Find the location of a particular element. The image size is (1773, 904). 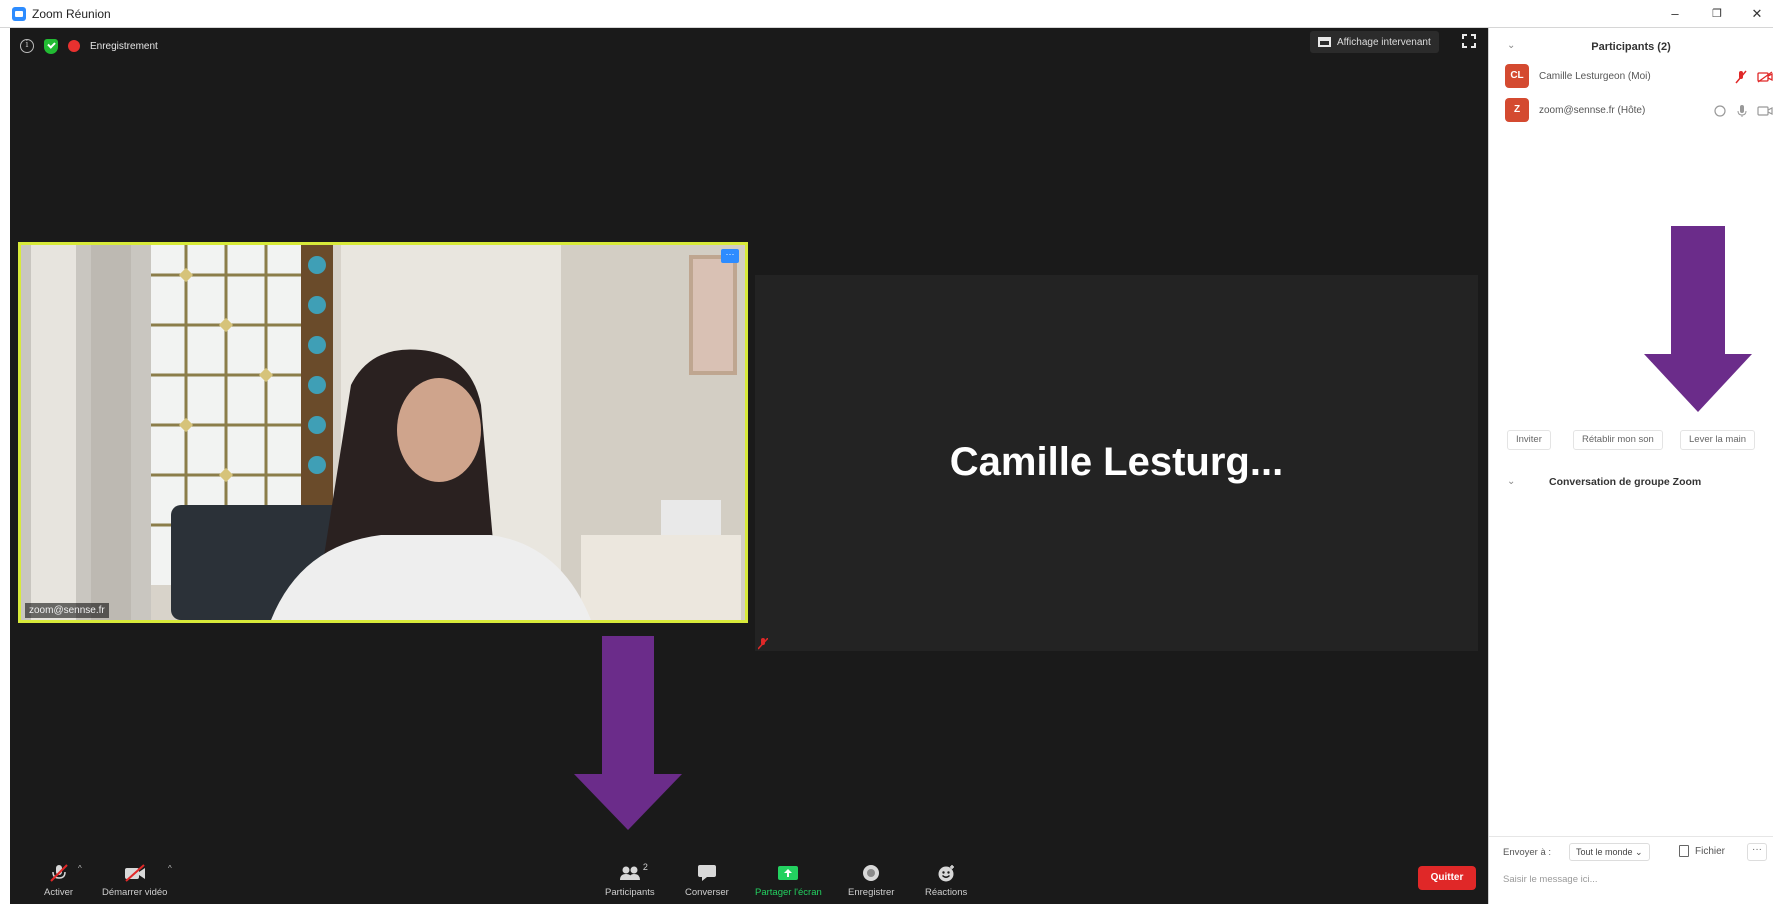

participant-row: CL Camille Lesturgeon (Moi) is located at coordinates (1639, 78).